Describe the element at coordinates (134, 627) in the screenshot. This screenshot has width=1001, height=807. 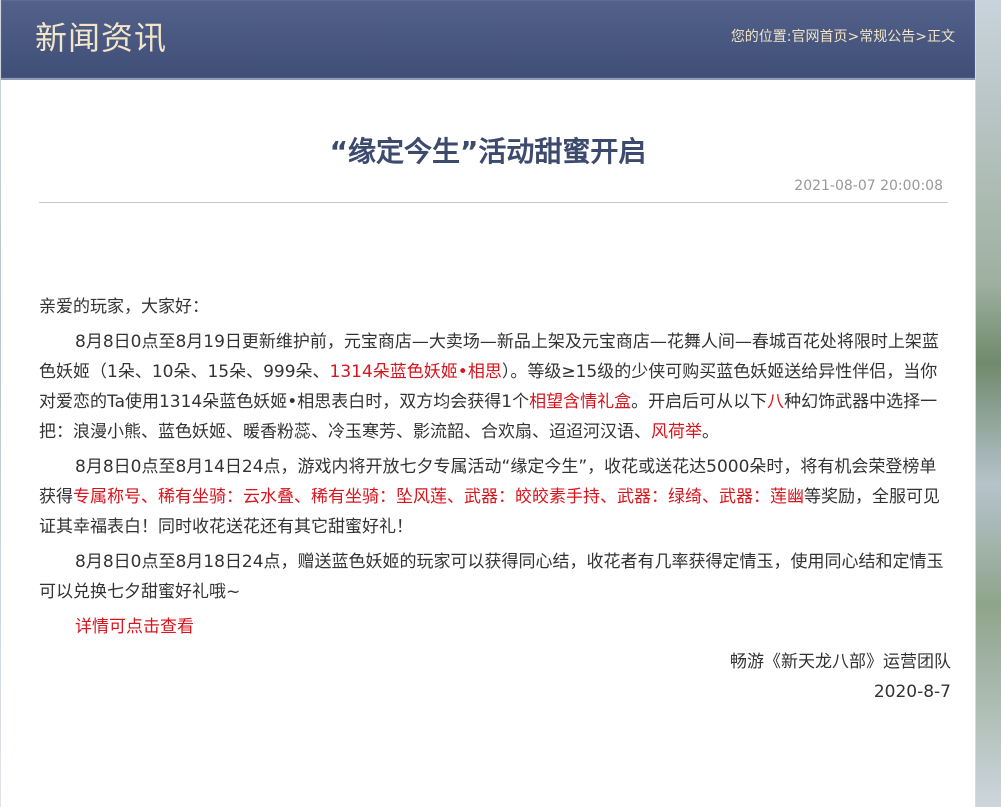
I see `details-link: 详情可点击查看` at that location.